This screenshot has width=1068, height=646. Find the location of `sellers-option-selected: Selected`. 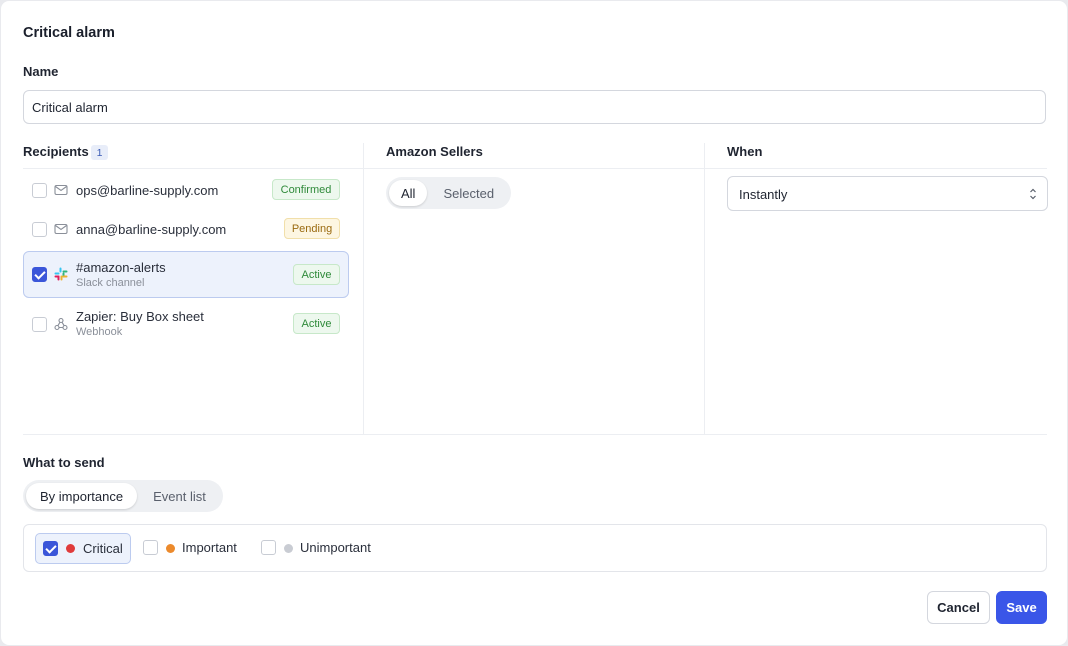

sellers-option-selected: Selected is located at coordinates (468, 193).